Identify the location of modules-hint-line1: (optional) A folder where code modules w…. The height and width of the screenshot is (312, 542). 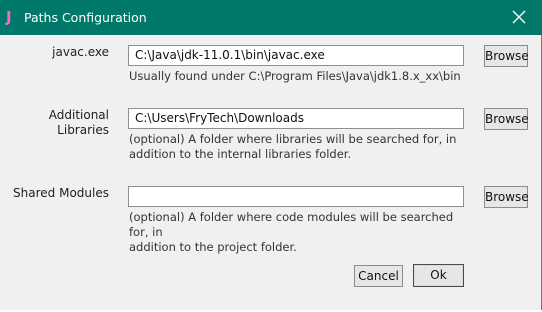
(291, 224).